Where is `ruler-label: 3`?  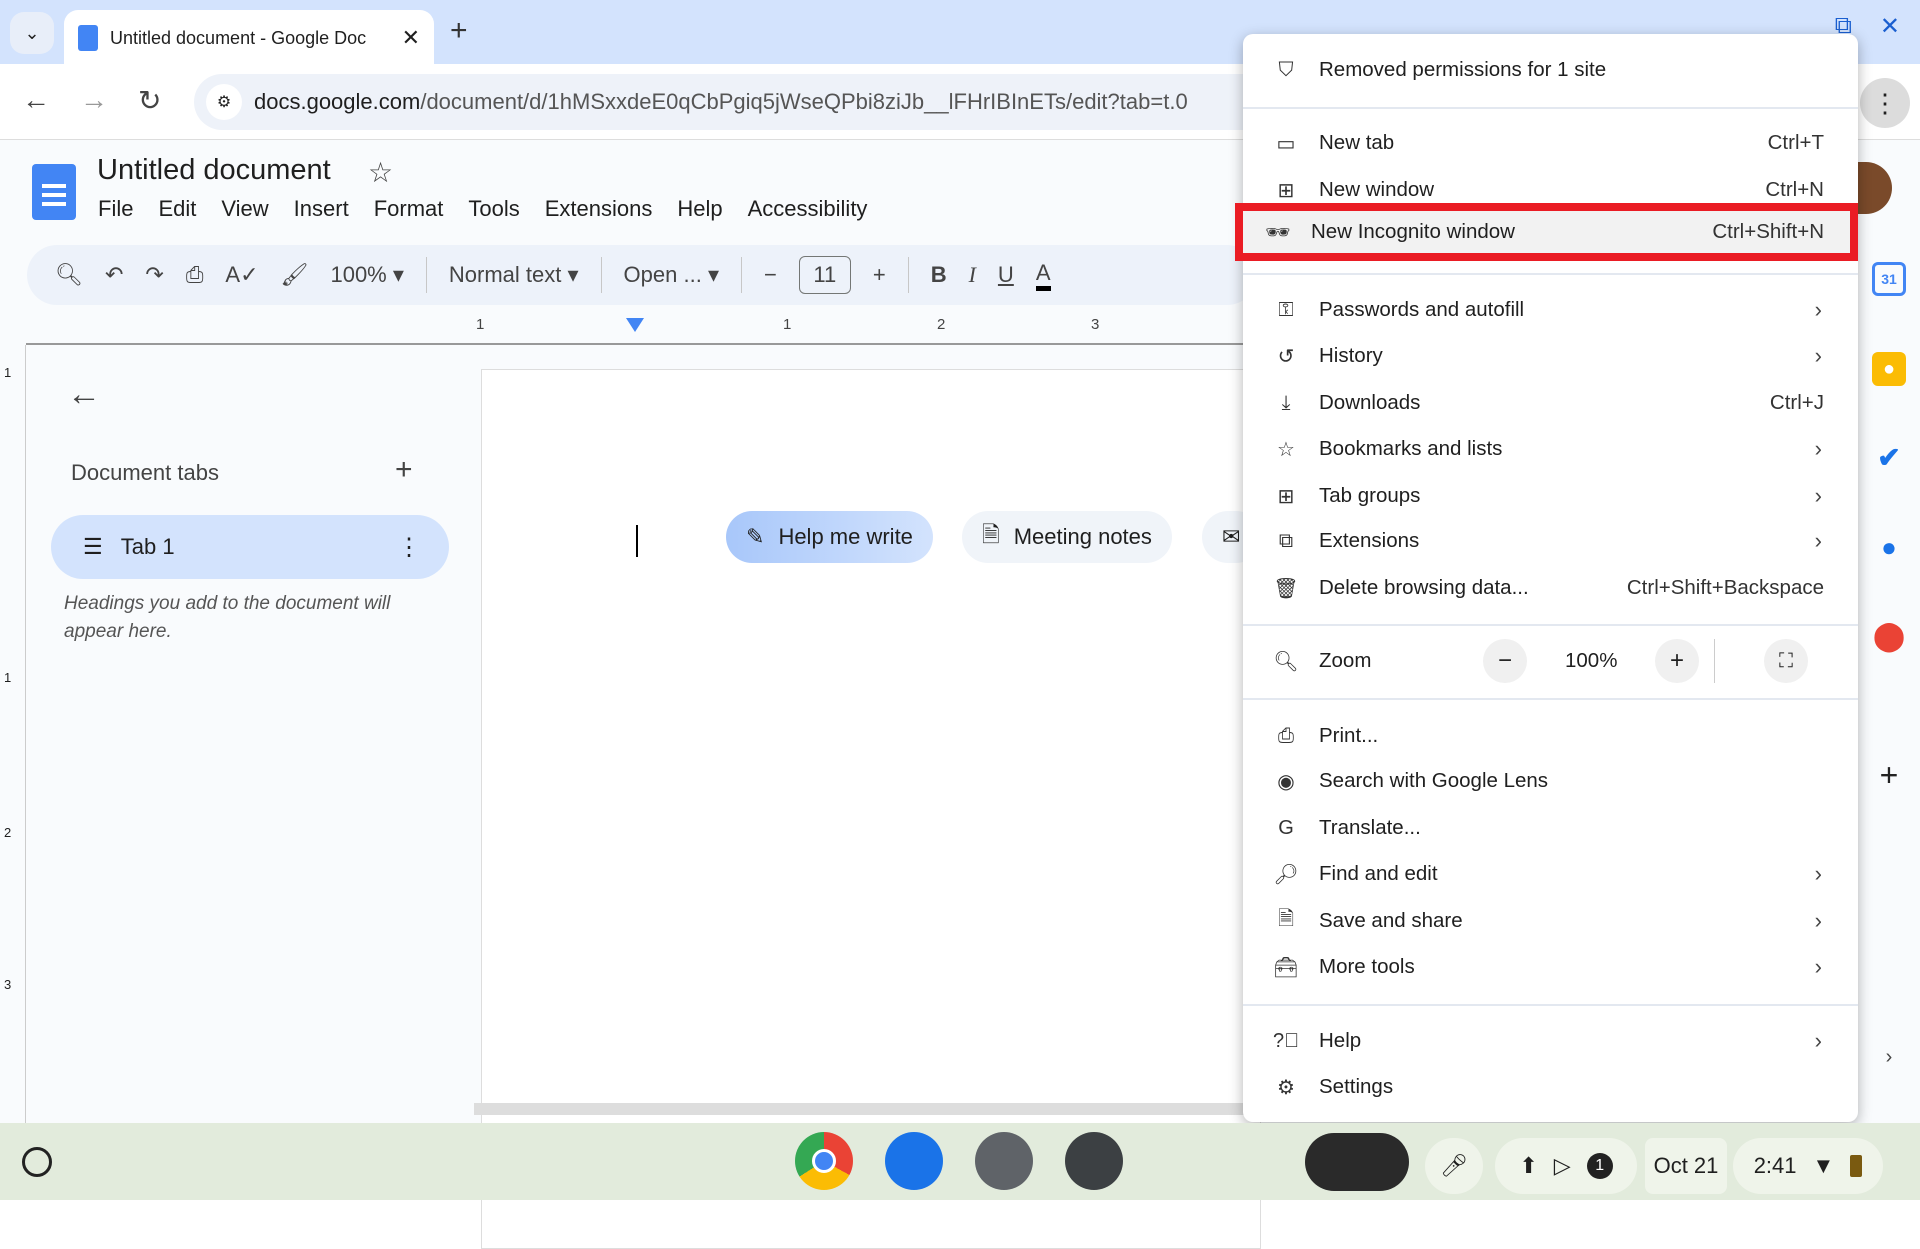
ruler-label: 3 is located at coordinates (1095, 324).